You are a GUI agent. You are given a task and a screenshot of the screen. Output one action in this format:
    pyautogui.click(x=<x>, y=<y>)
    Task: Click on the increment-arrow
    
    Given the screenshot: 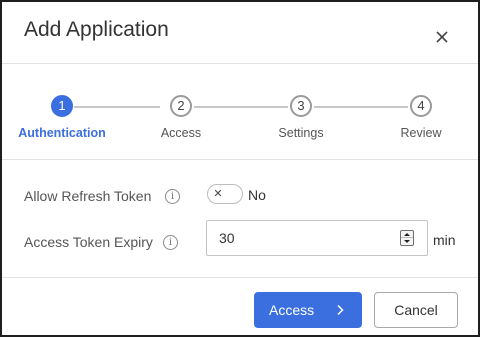 What is the action you would take?
    pyautogui.click(x=407, y=234)
    